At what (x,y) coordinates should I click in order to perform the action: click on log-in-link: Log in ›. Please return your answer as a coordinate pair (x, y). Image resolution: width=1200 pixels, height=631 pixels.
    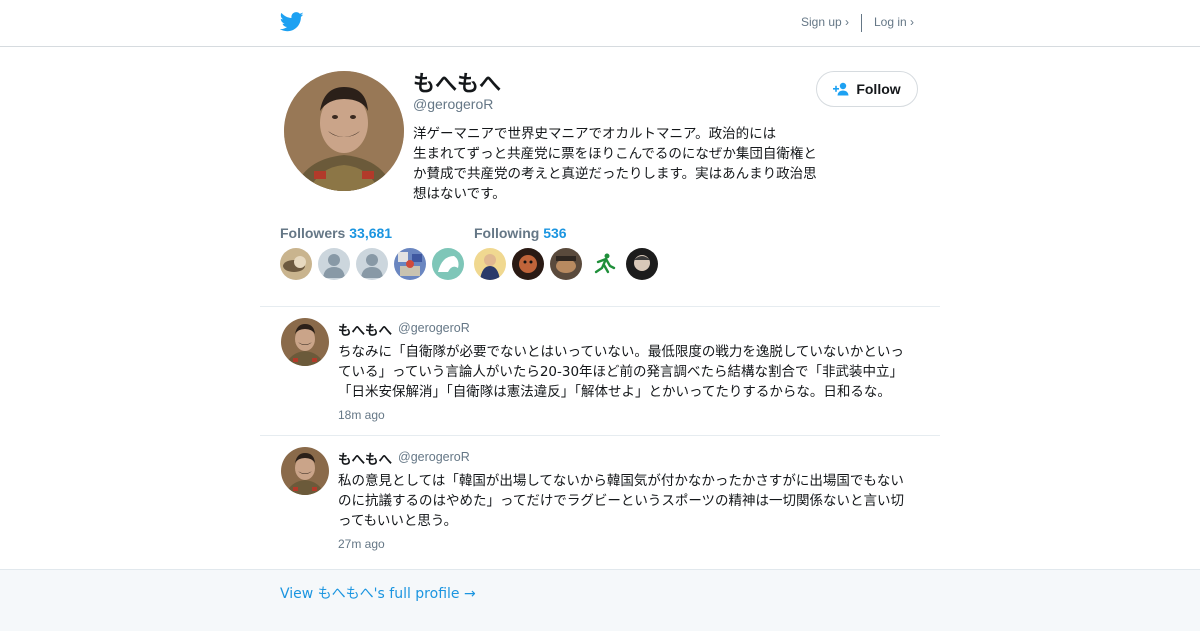
    Looking at the image, I should click on (894, 22).